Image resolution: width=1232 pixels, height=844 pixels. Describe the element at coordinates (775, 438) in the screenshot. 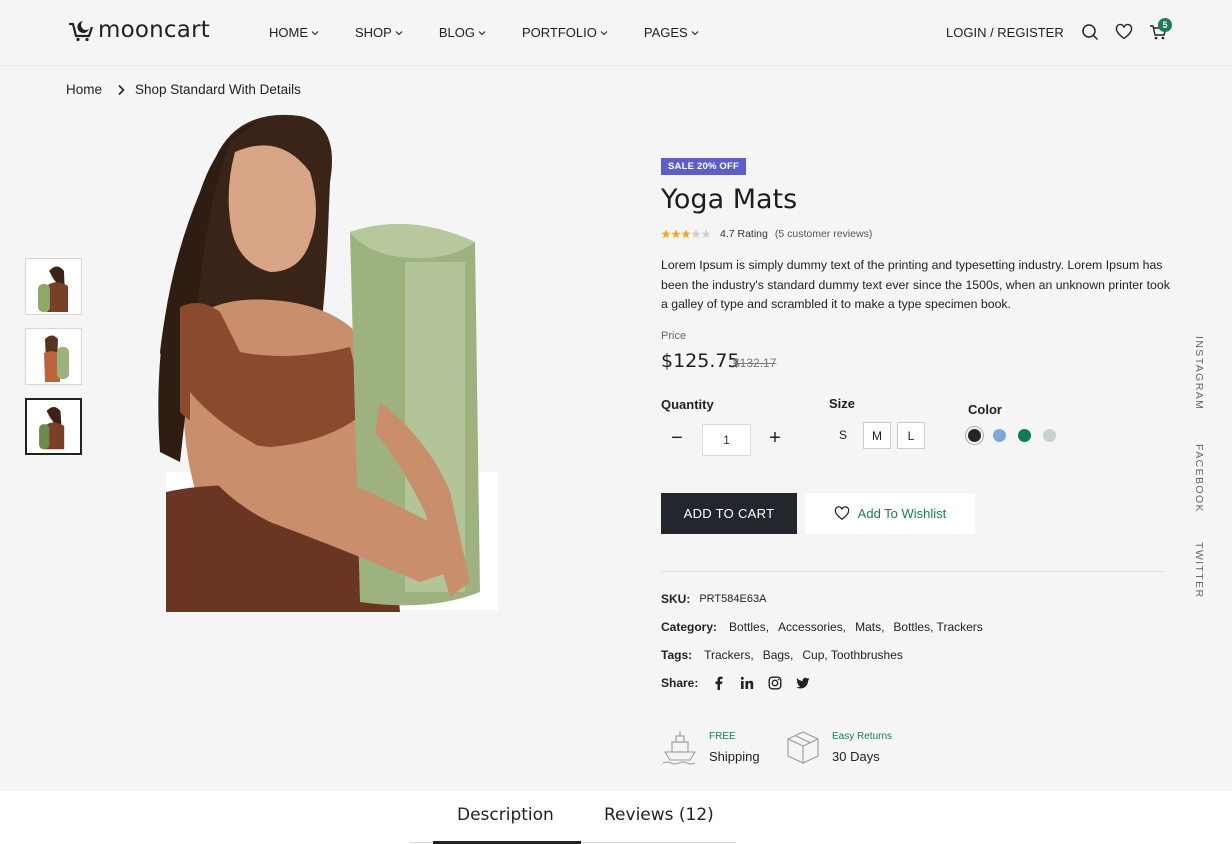

I see `quantity-increase-button: +` at that location.